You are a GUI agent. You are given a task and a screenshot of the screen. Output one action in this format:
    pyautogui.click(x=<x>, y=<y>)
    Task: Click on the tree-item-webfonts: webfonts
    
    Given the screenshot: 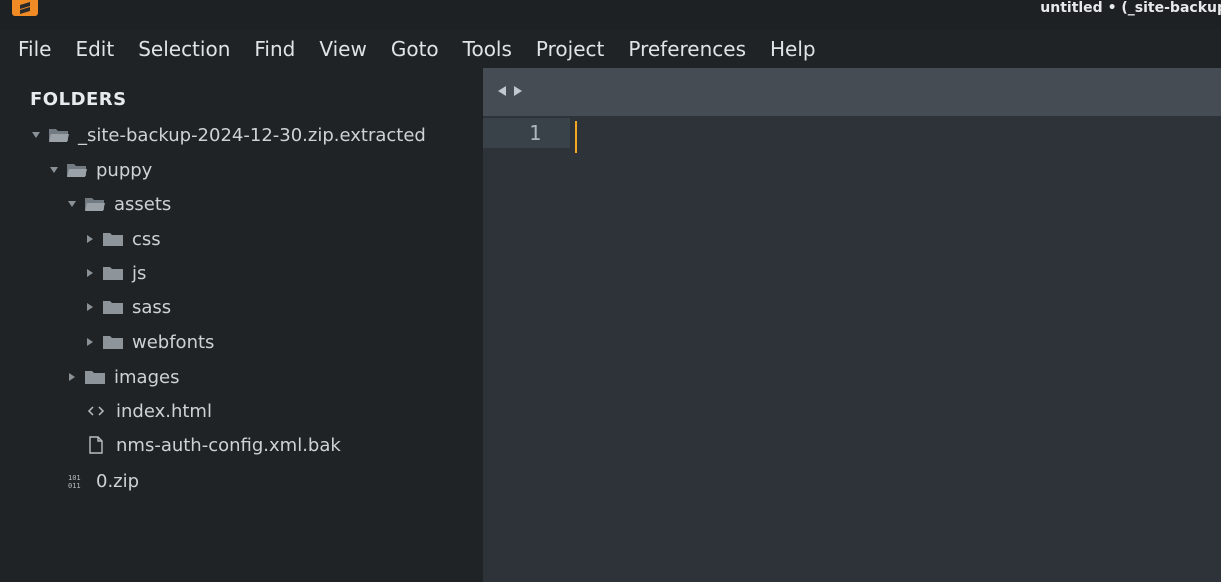 What is the action you would take?
    pyautogui.click(x=149, y=342)
    